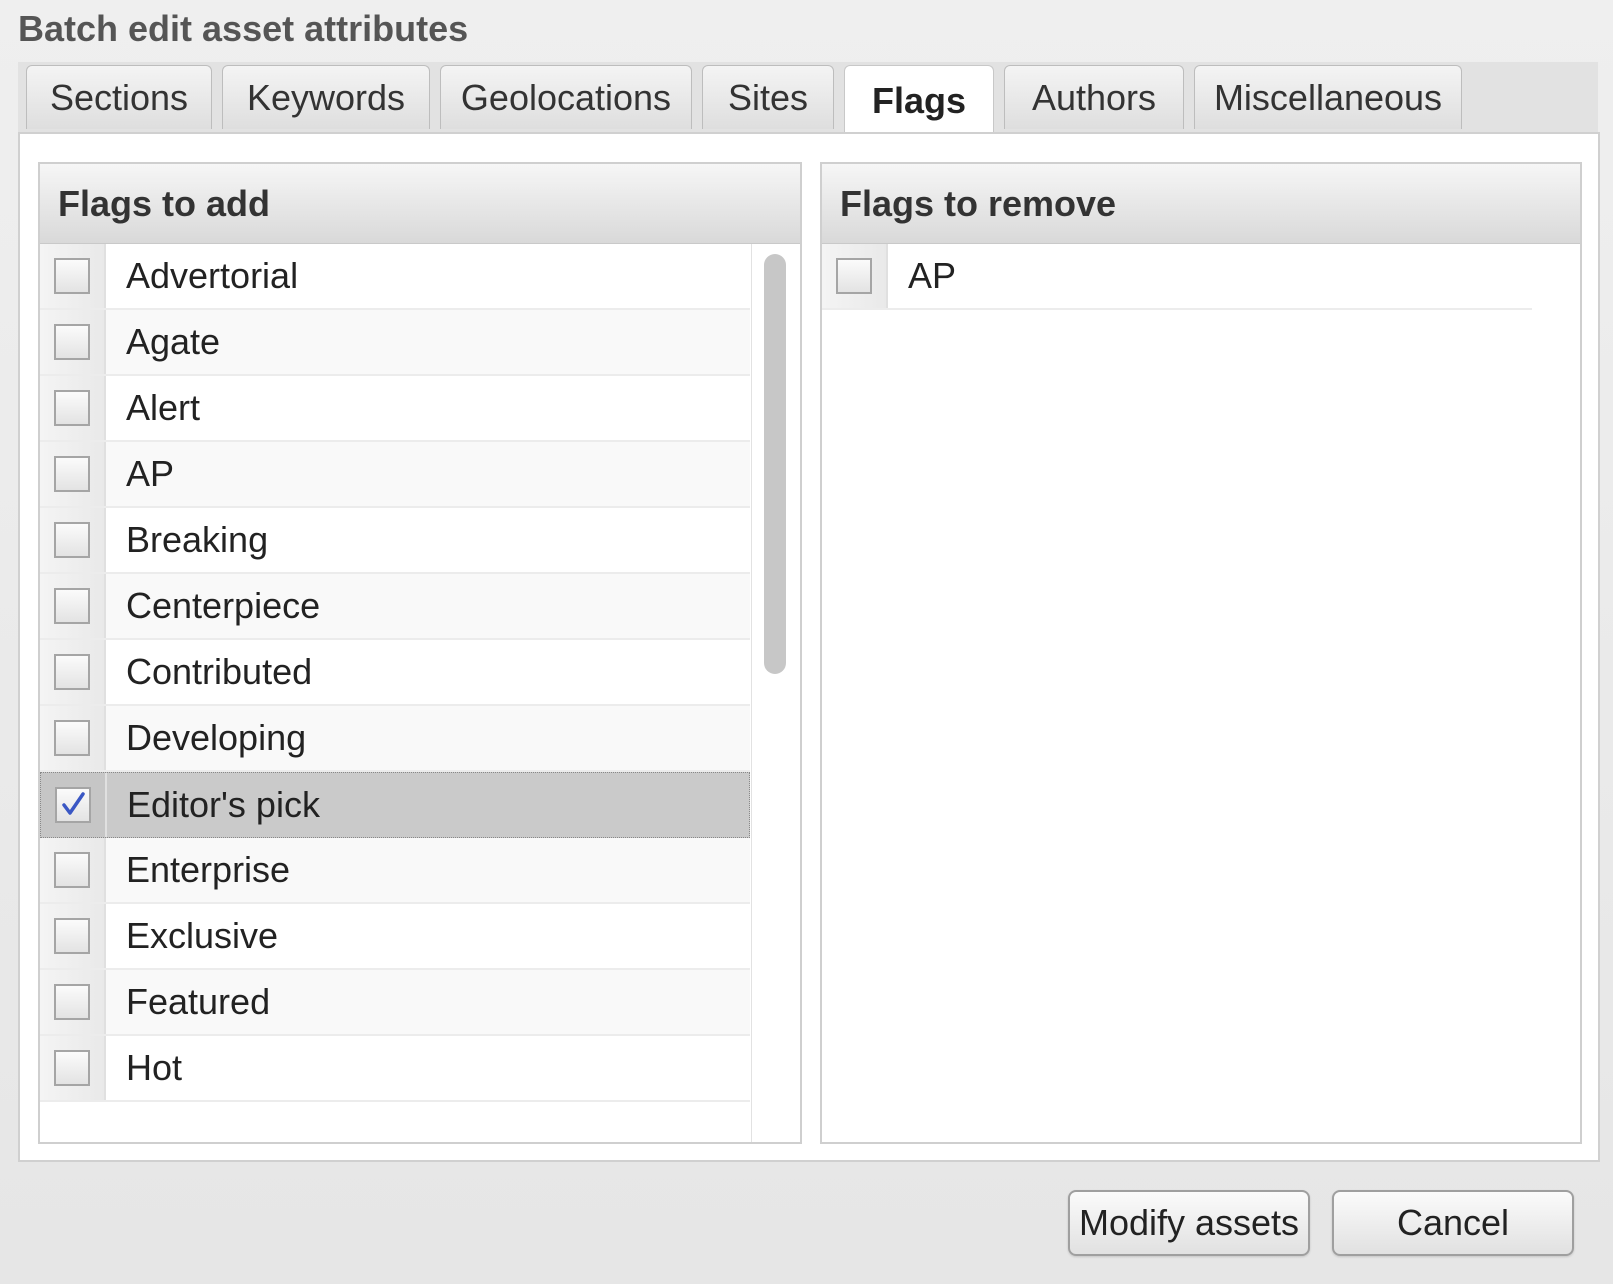 This screenshot has height=1284, width=1613. I want to click on dialog-title: Batch edit asset attributes, so click(243, 28).